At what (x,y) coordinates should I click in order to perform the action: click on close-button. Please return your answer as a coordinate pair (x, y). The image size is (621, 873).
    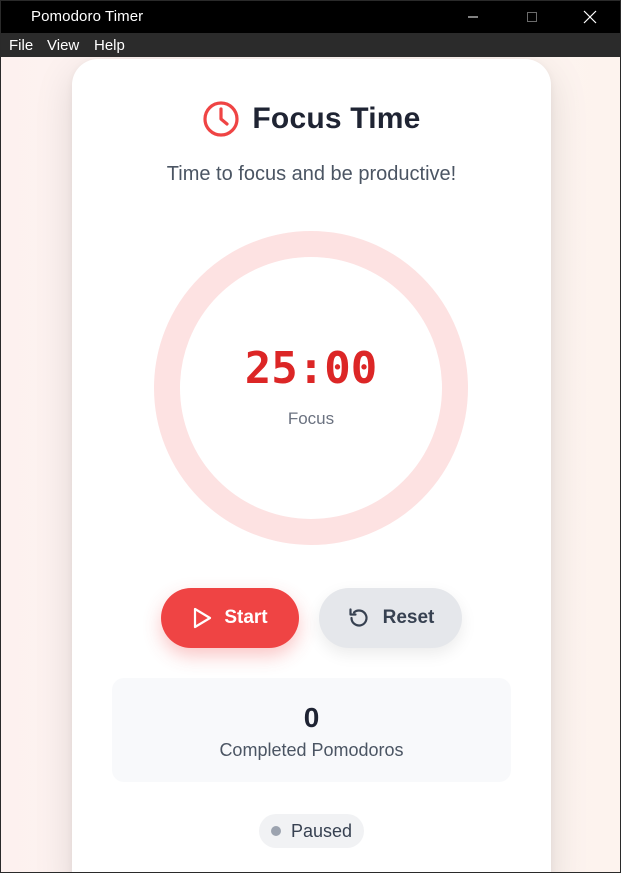
    Looking at the image, I should click on (590, 17).